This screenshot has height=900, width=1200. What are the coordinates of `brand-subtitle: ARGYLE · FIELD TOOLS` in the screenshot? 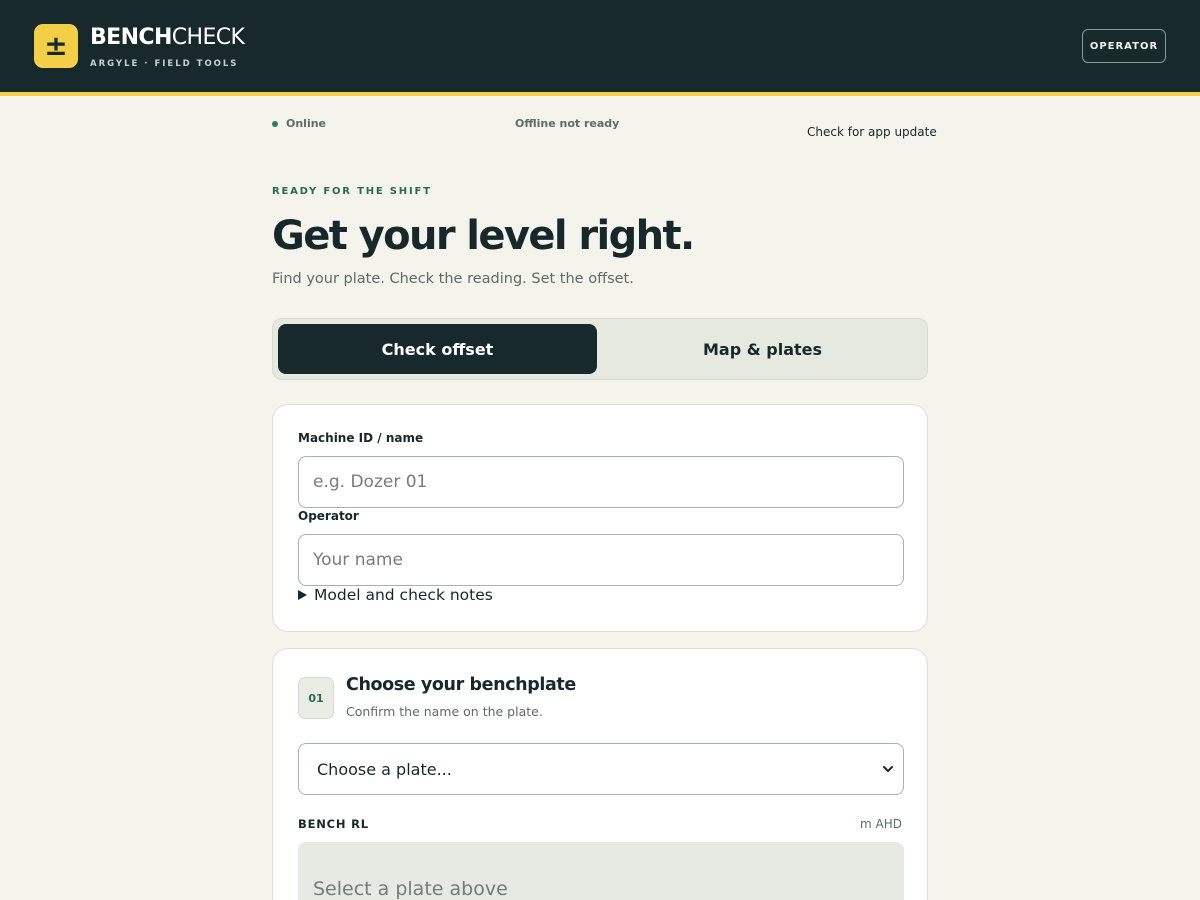 It's located at (164, 64).